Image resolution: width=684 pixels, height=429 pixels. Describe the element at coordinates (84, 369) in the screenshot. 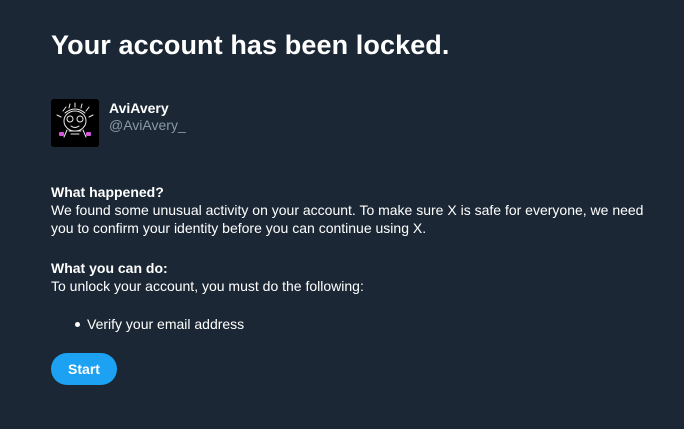

I see `start-button: Start` at that location.